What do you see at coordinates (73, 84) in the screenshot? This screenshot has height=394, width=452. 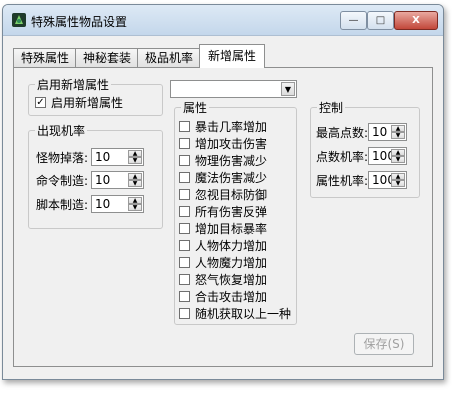 I see `enable-group-legend: 启用新增属性` at bounding box center [73, 84].